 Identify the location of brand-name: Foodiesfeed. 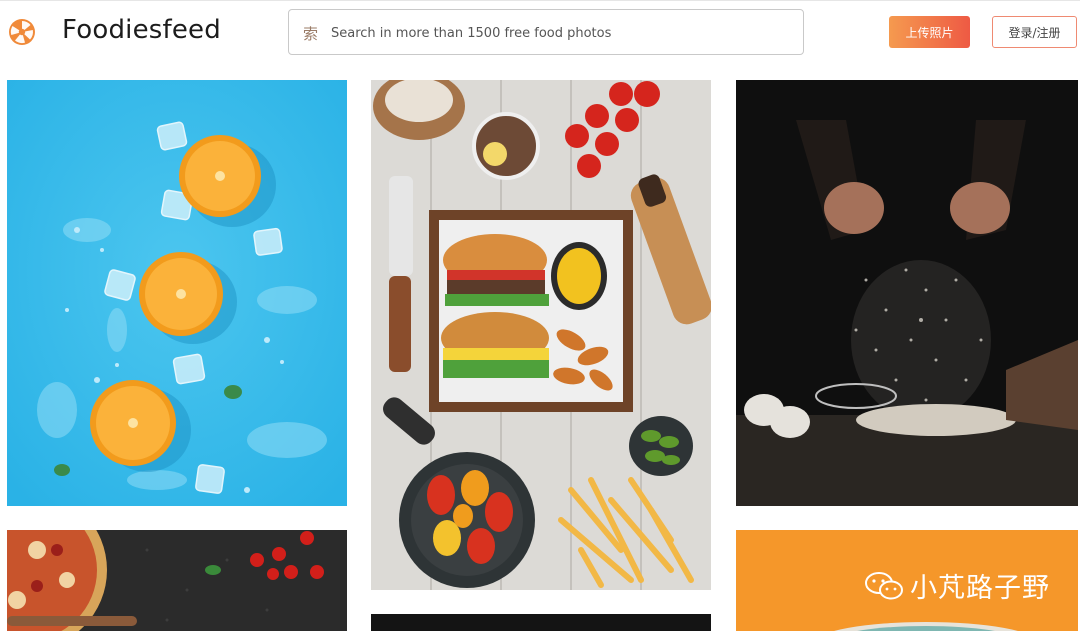
(141, 30).